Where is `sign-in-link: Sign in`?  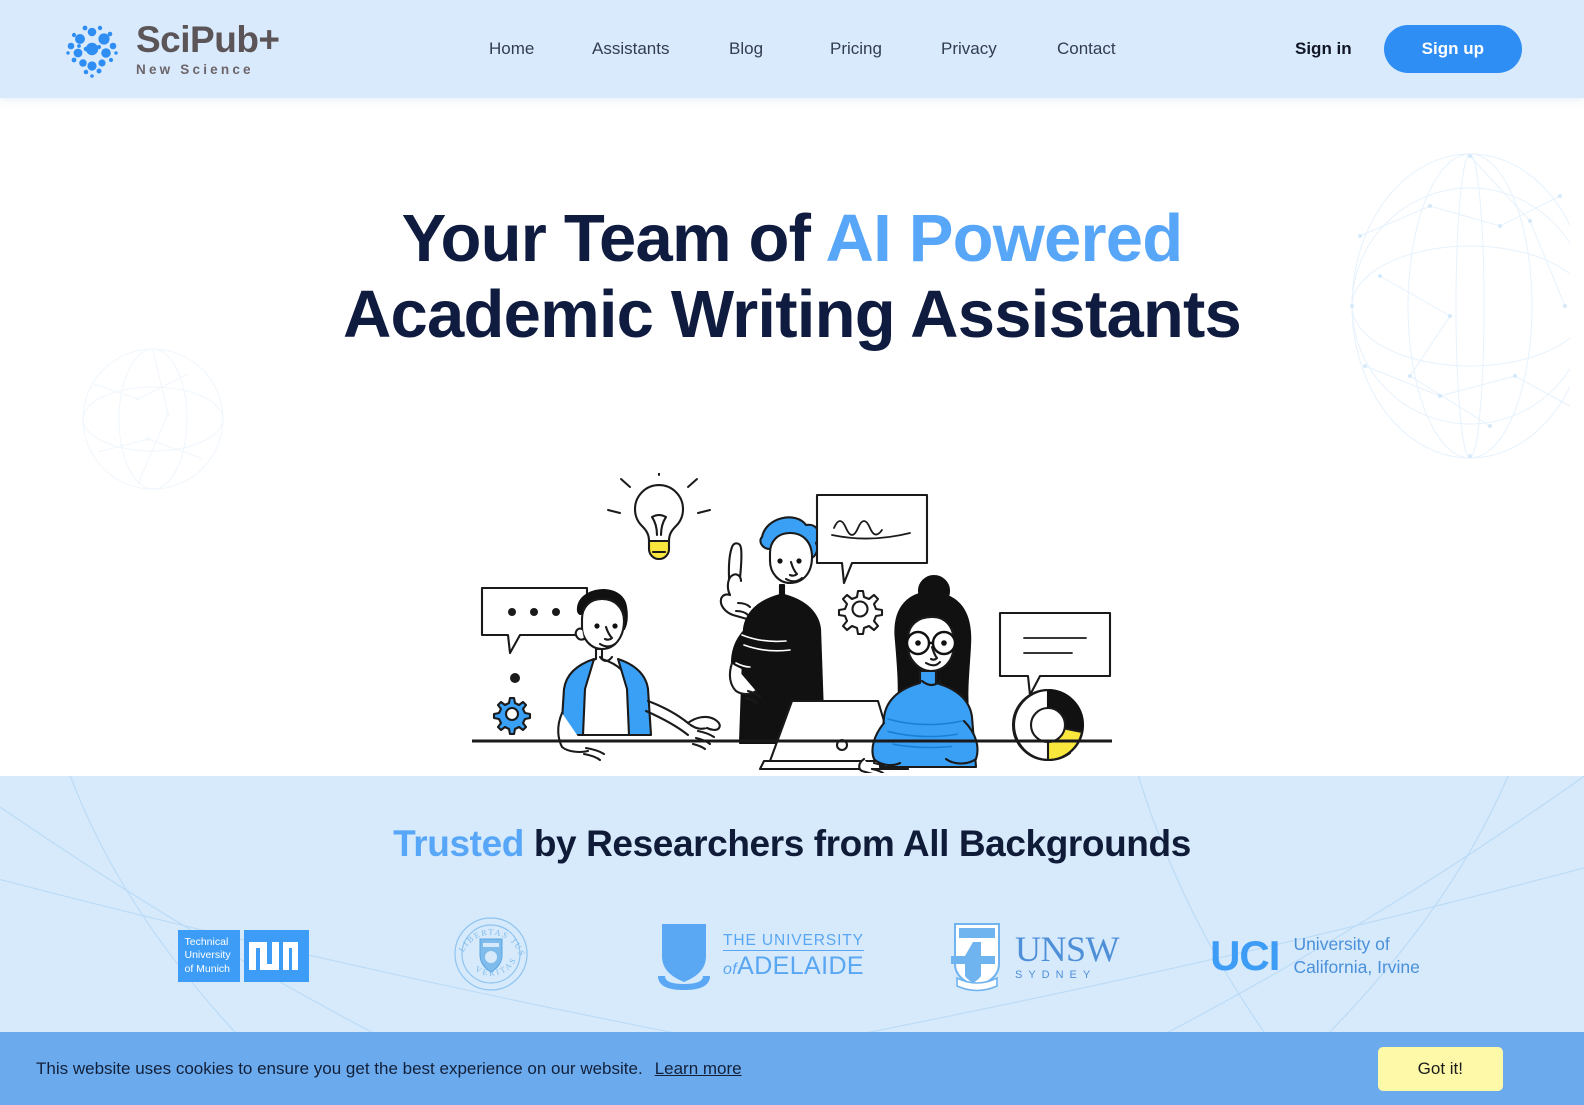
sign-in-link: Sign in is located at coordinates (1323, 49).